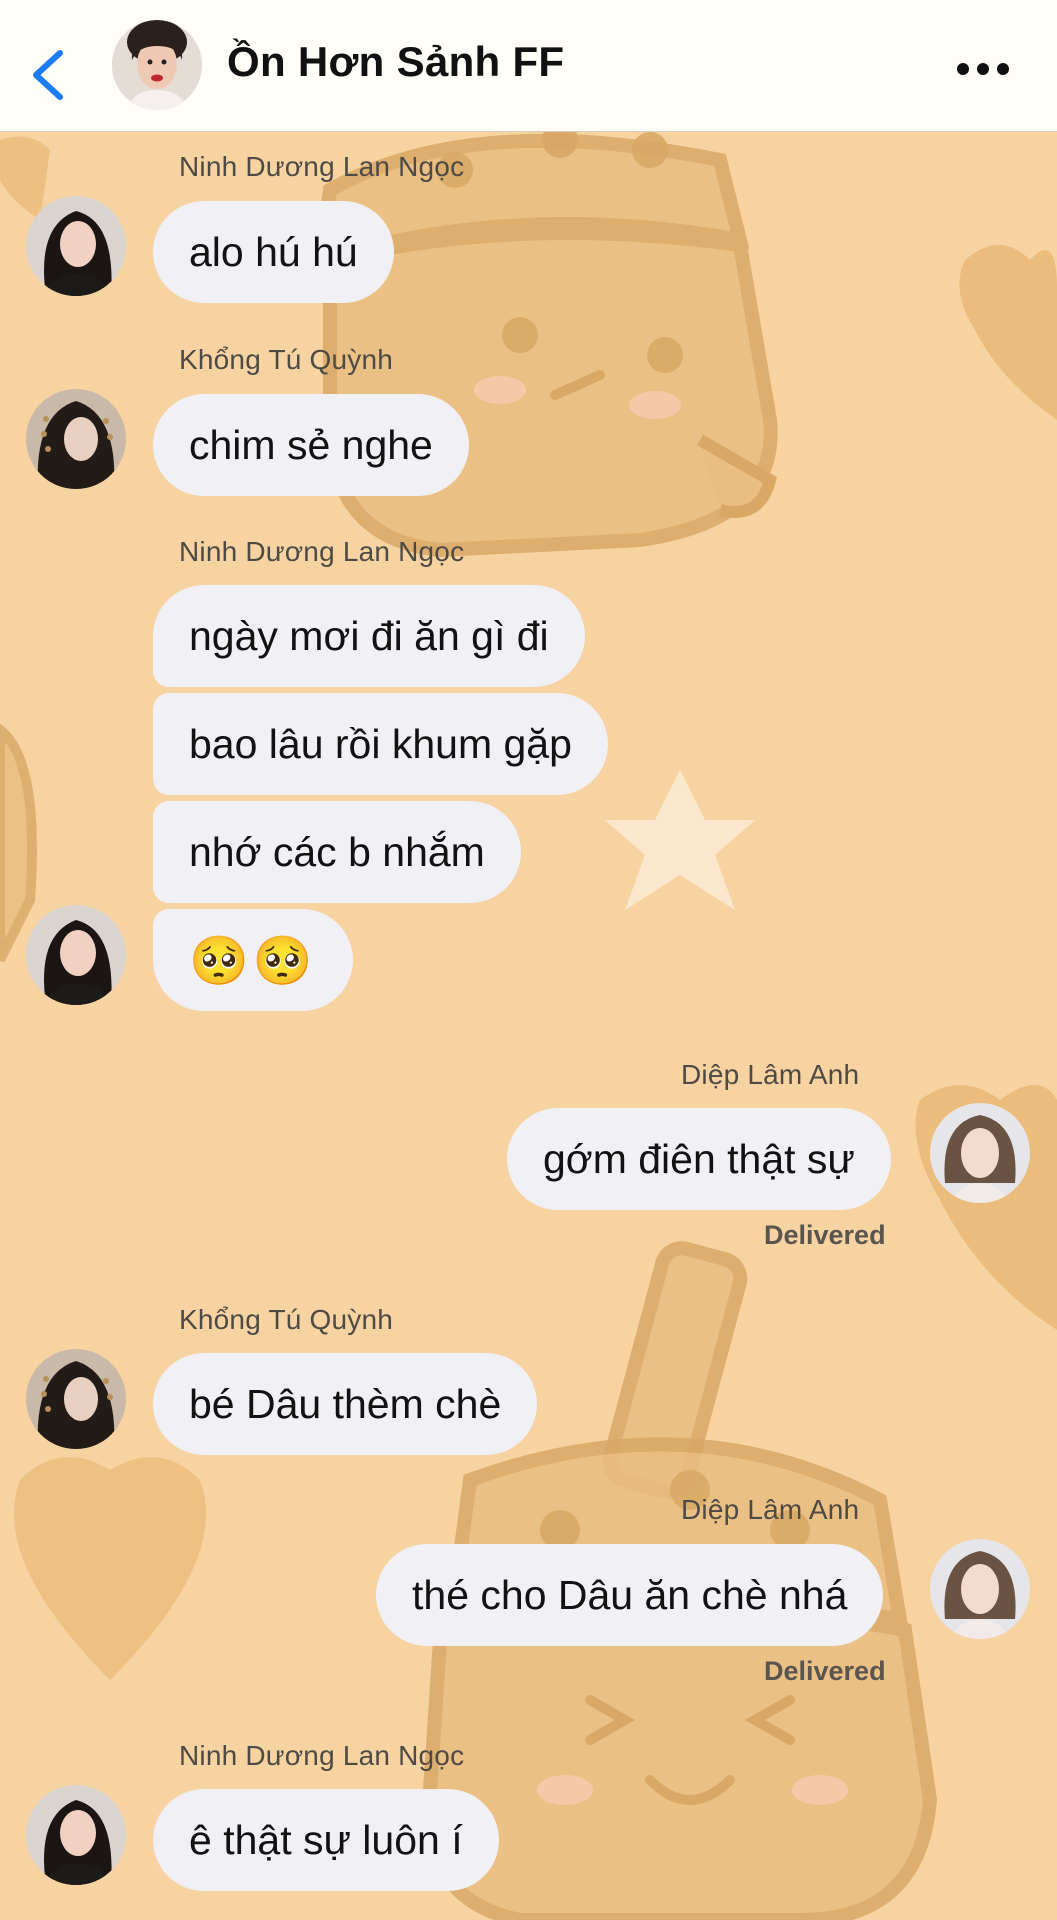 The width and height of the screenshot is (1057, 1920). I want to click on group-avatar, so click(157, 65).